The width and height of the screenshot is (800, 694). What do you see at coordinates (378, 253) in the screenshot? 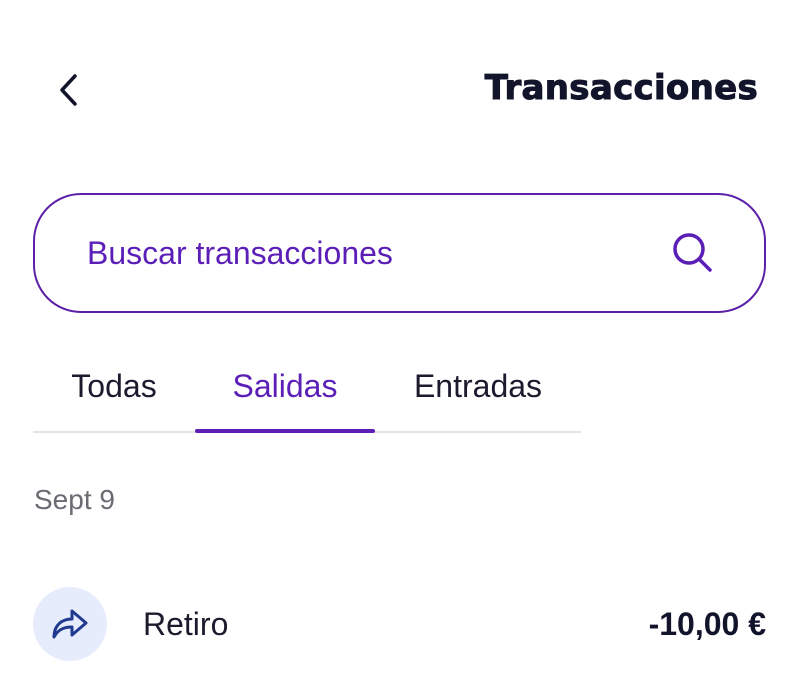
I see `search-input: Buscar transacciones` at bounding box center [378, 253].